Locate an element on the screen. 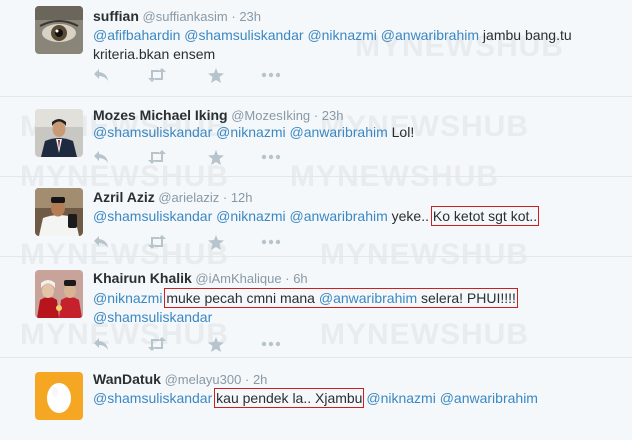  author-handle: @suffiankasim is located at coordinates (185, 16).